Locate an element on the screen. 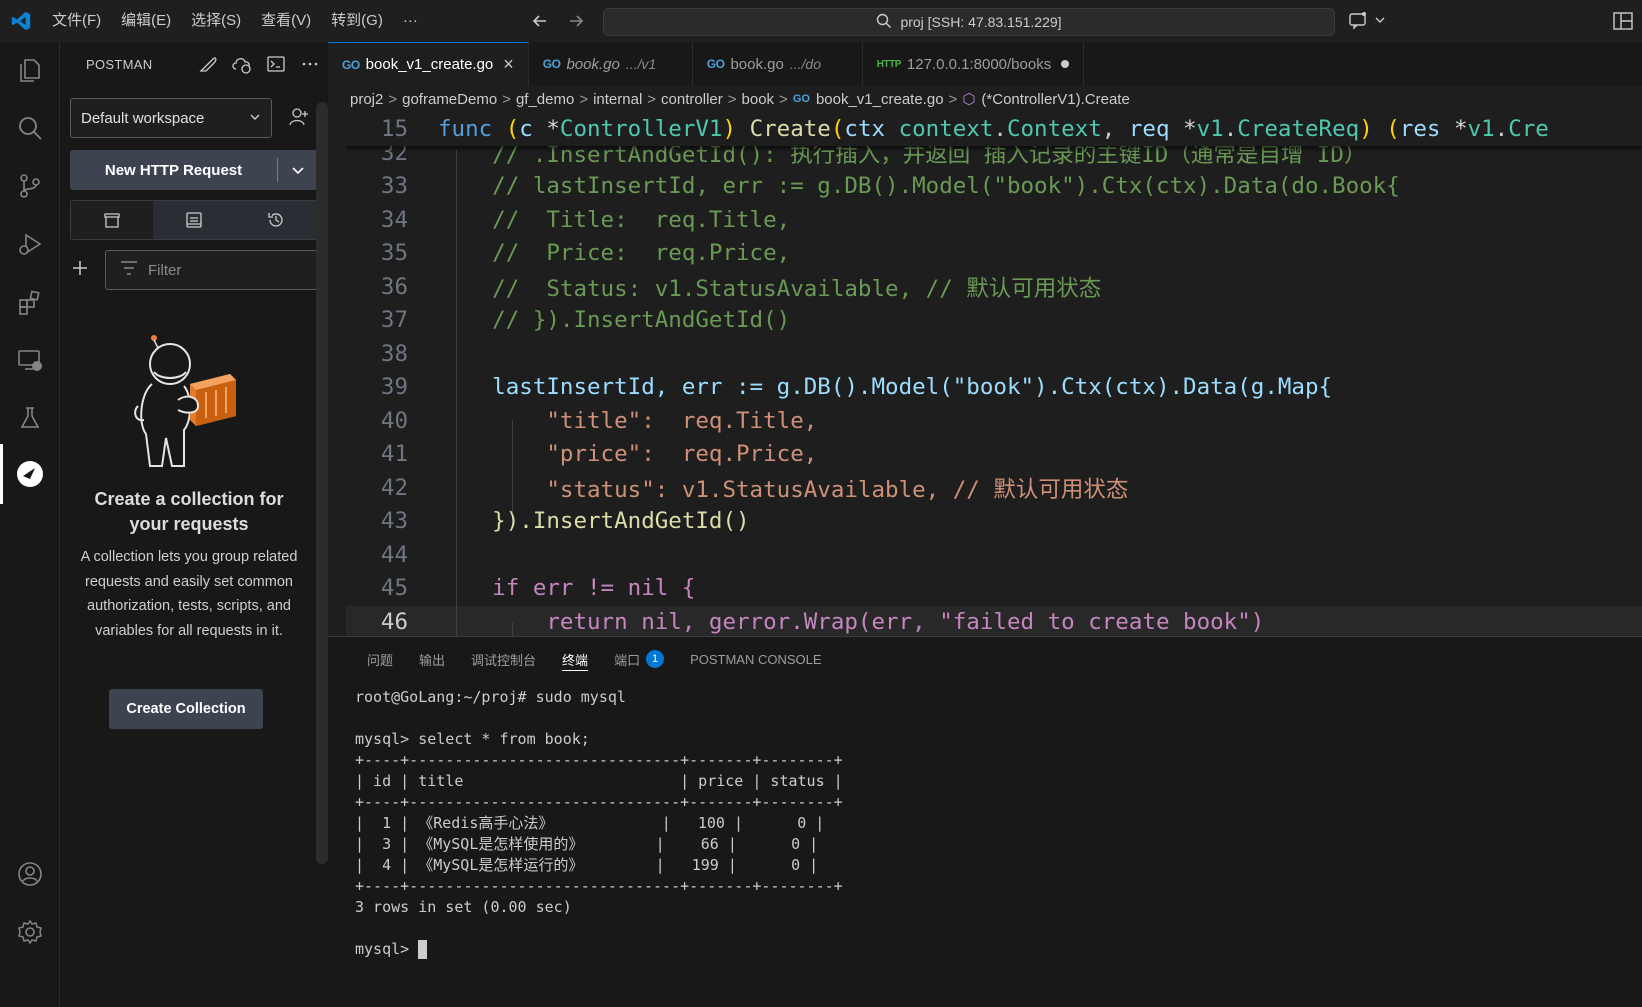  history-tab is located at coordinates (276, 220).